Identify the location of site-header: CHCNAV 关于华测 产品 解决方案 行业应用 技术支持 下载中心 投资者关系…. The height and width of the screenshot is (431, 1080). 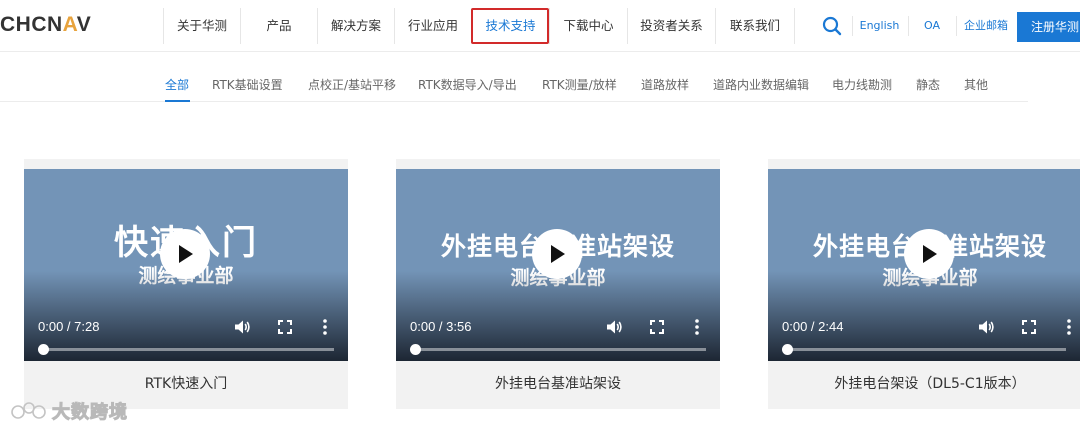
(540, 26).